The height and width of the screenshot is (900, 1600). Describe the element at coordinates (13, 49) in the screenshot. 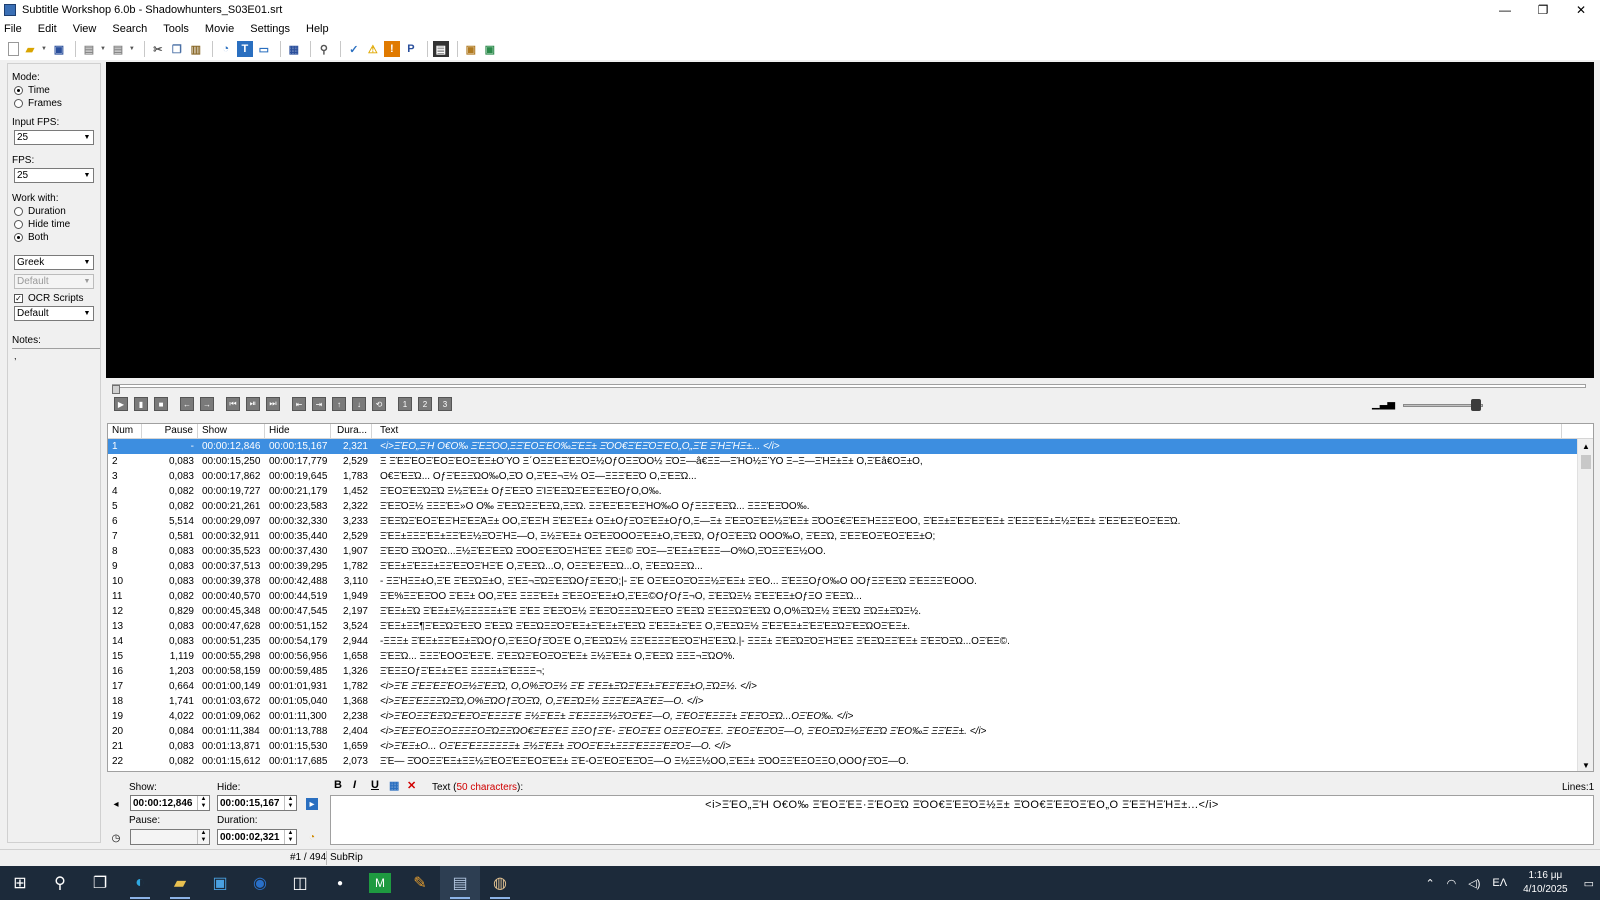

I see `new-file-icon` at that location.